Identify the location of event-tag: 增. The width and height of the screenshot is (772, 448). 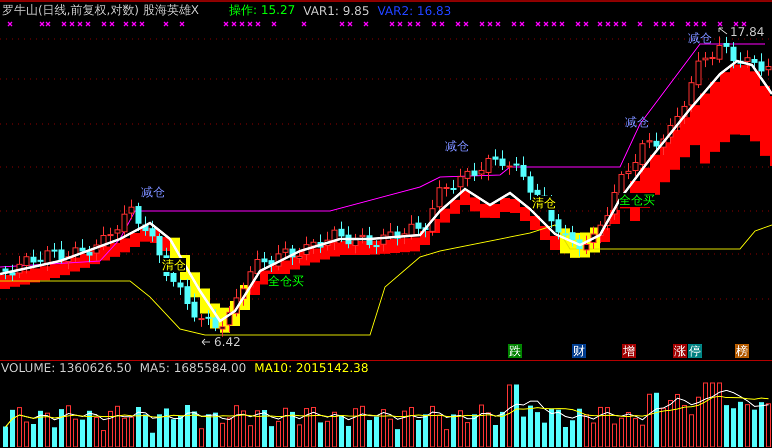
(629, 351).